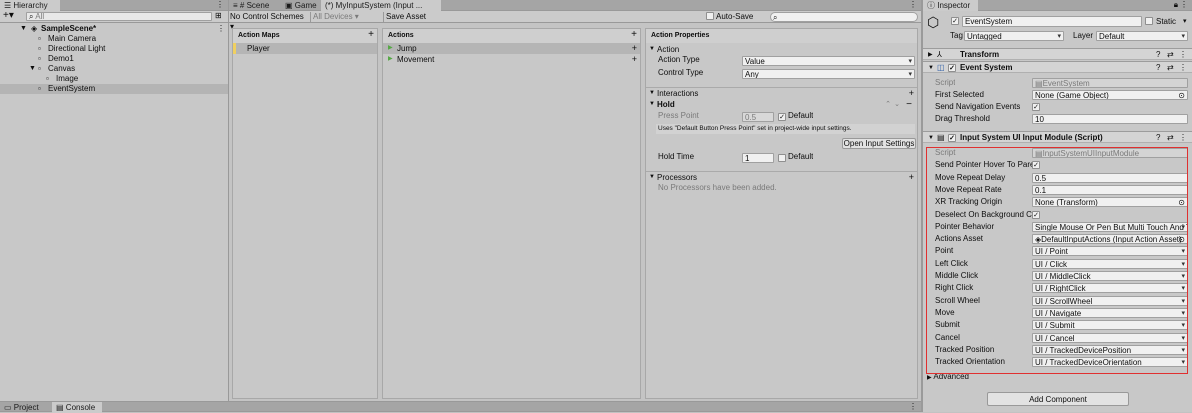  What do you see at coordinates (888, 104) in the screenshot?
I see `move-up-icon: ⌃` at bounding box center [888, 104].